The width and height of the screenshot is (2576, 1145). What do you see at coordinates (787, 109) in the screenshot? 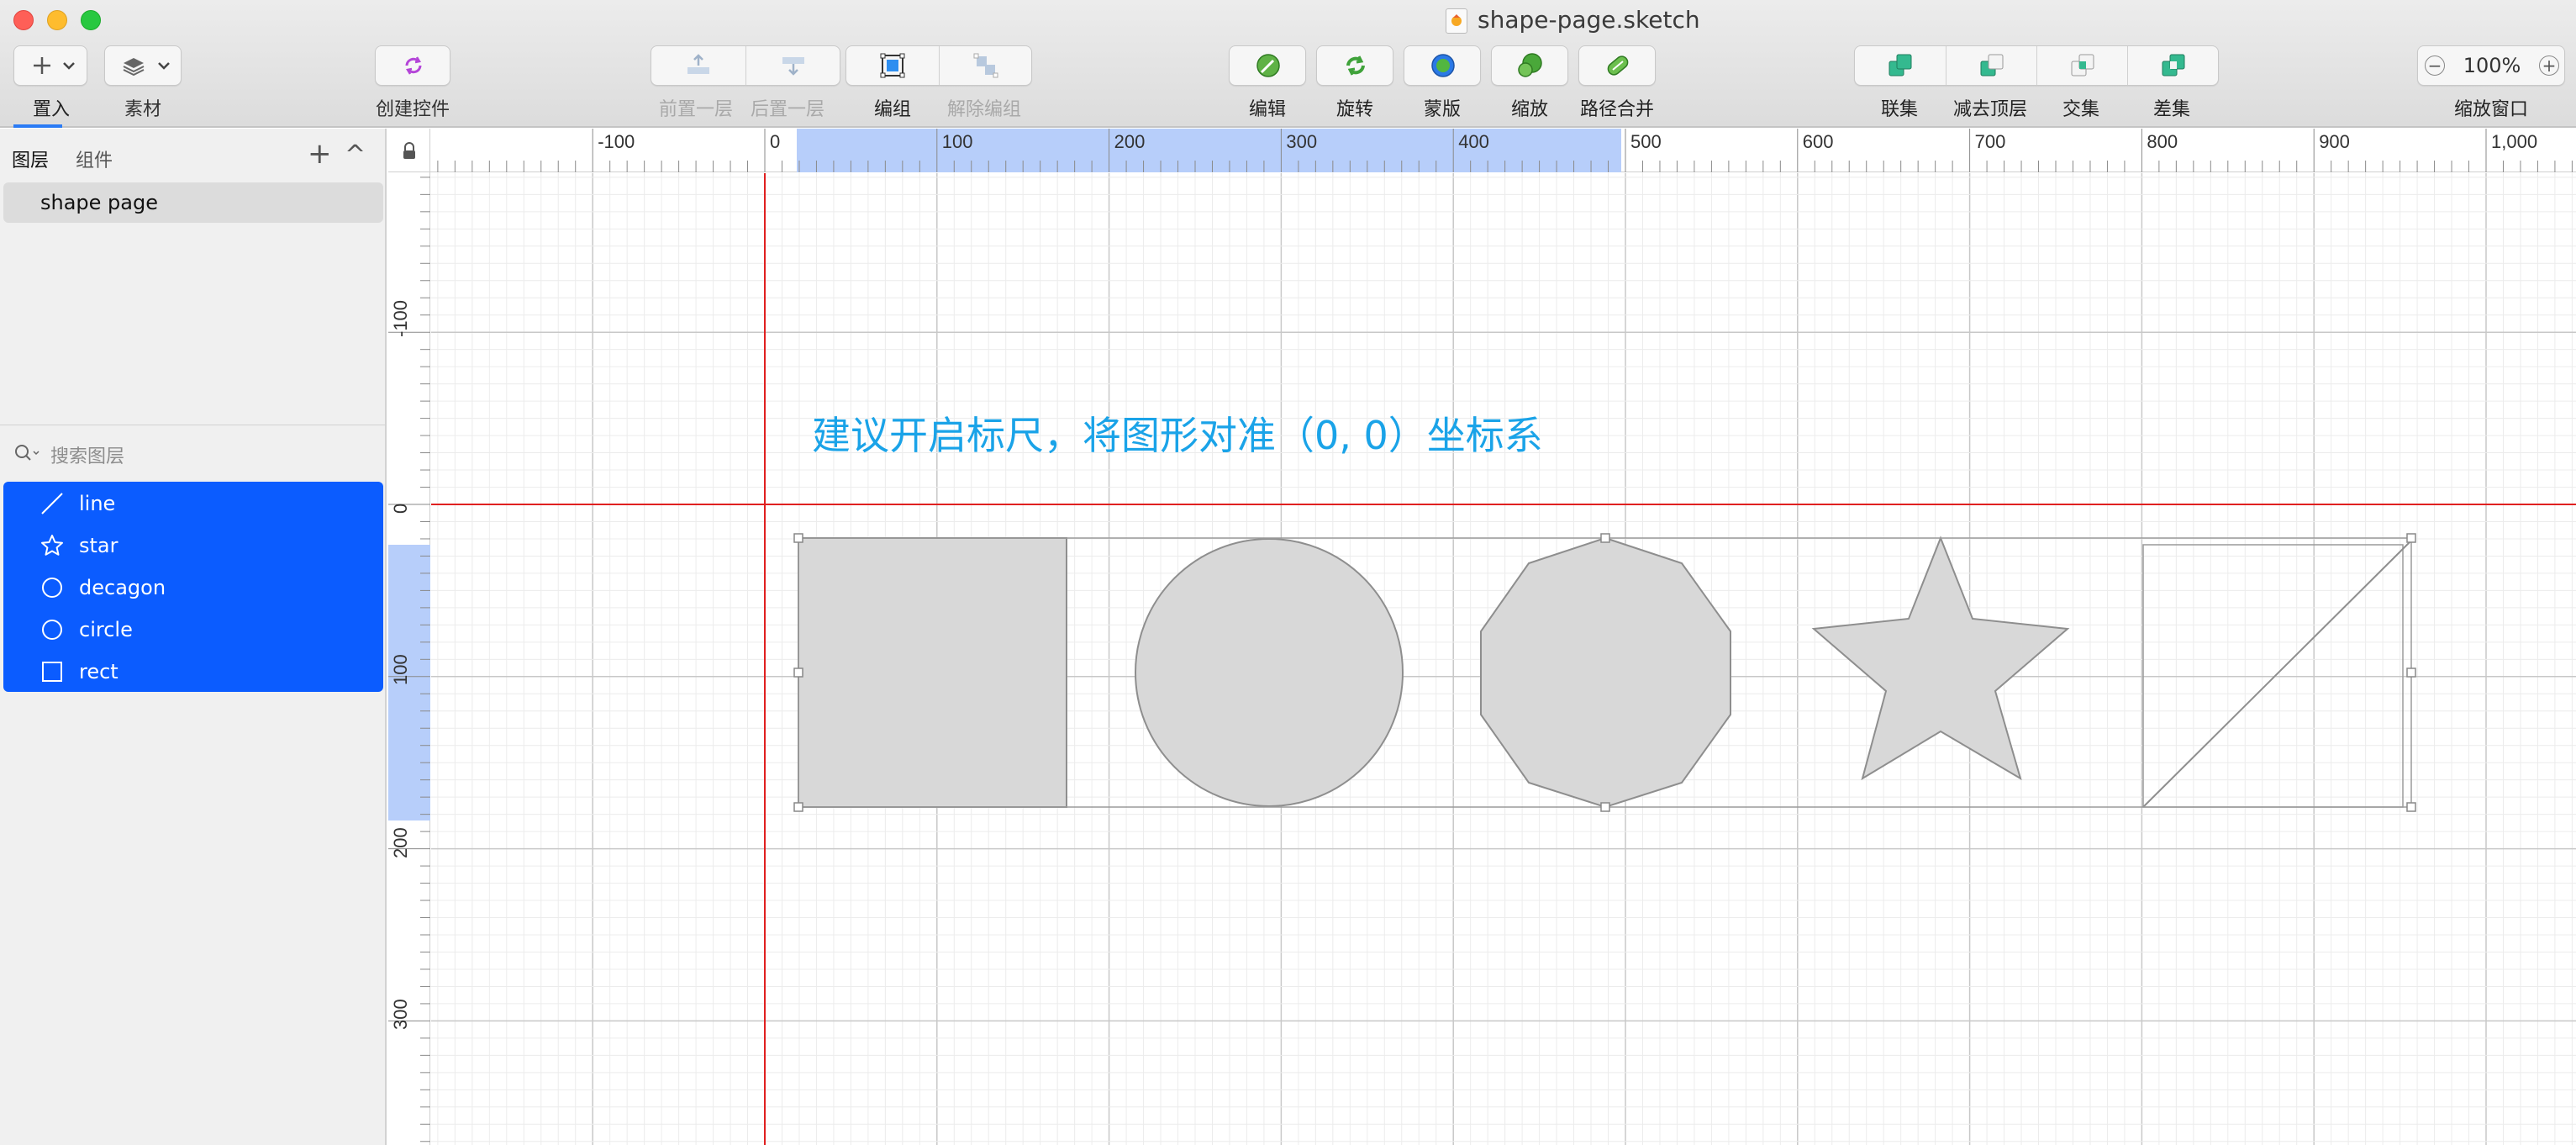
I see `backward-label: 后置一层` at bounding box center [787, 109].